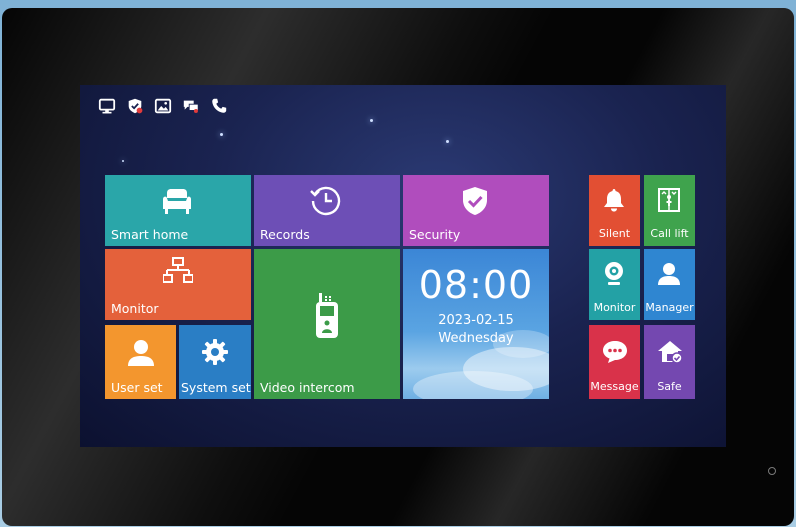 The width and height of the screenshot is (796, 527). Describe the element at coordinates (216, 387) in the screenshot. I see `system-set-label: System set` at that location.